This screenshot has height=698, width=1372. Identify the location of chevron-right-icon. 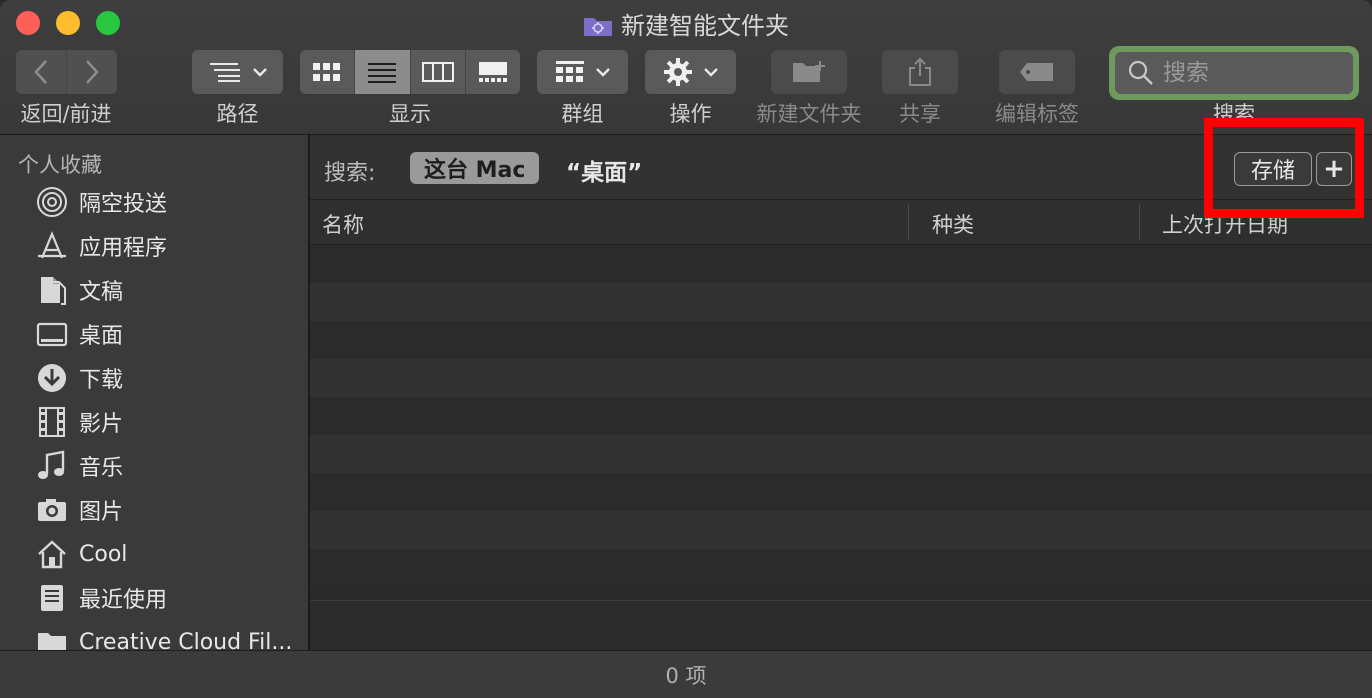
(92, 72).